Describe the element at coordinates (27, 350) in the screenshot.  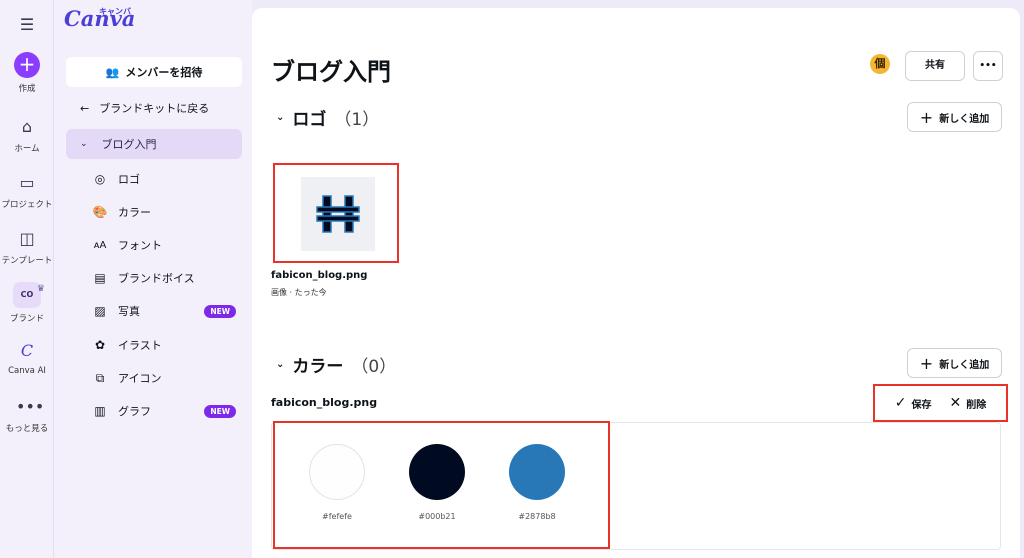
I see `canva-ai-icon: C` at that location.